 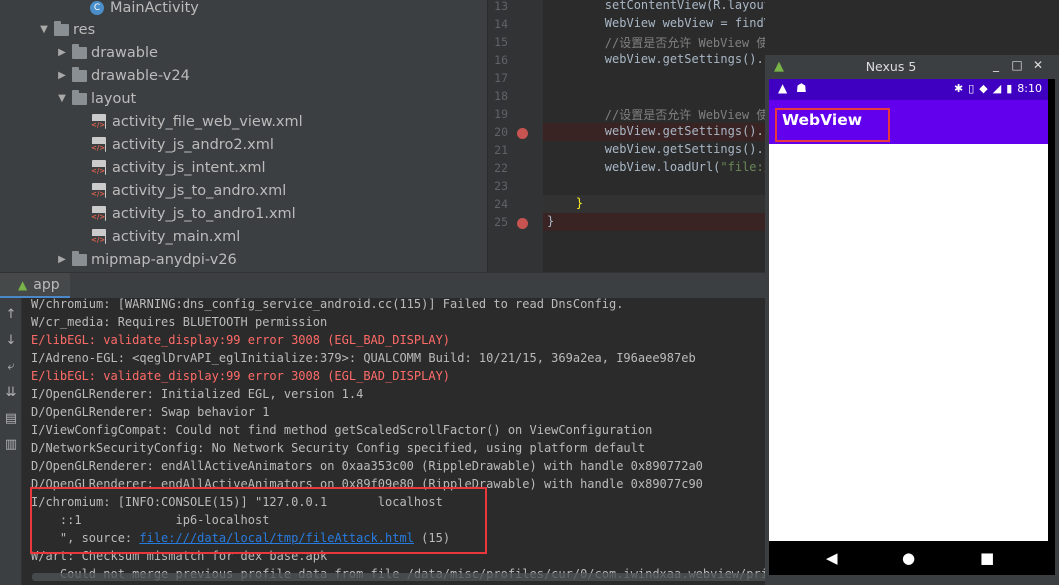 I want to click on tree-item-label: mipmap-anydpi-v26, so click(x=164, y=259).